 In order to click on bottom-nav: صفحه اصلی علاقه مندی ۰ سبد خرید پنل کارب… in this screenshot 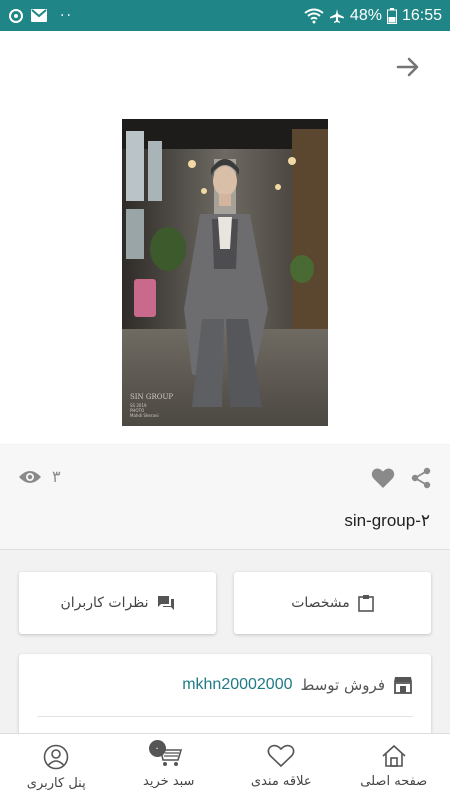, I will do `click(225, 766)`.